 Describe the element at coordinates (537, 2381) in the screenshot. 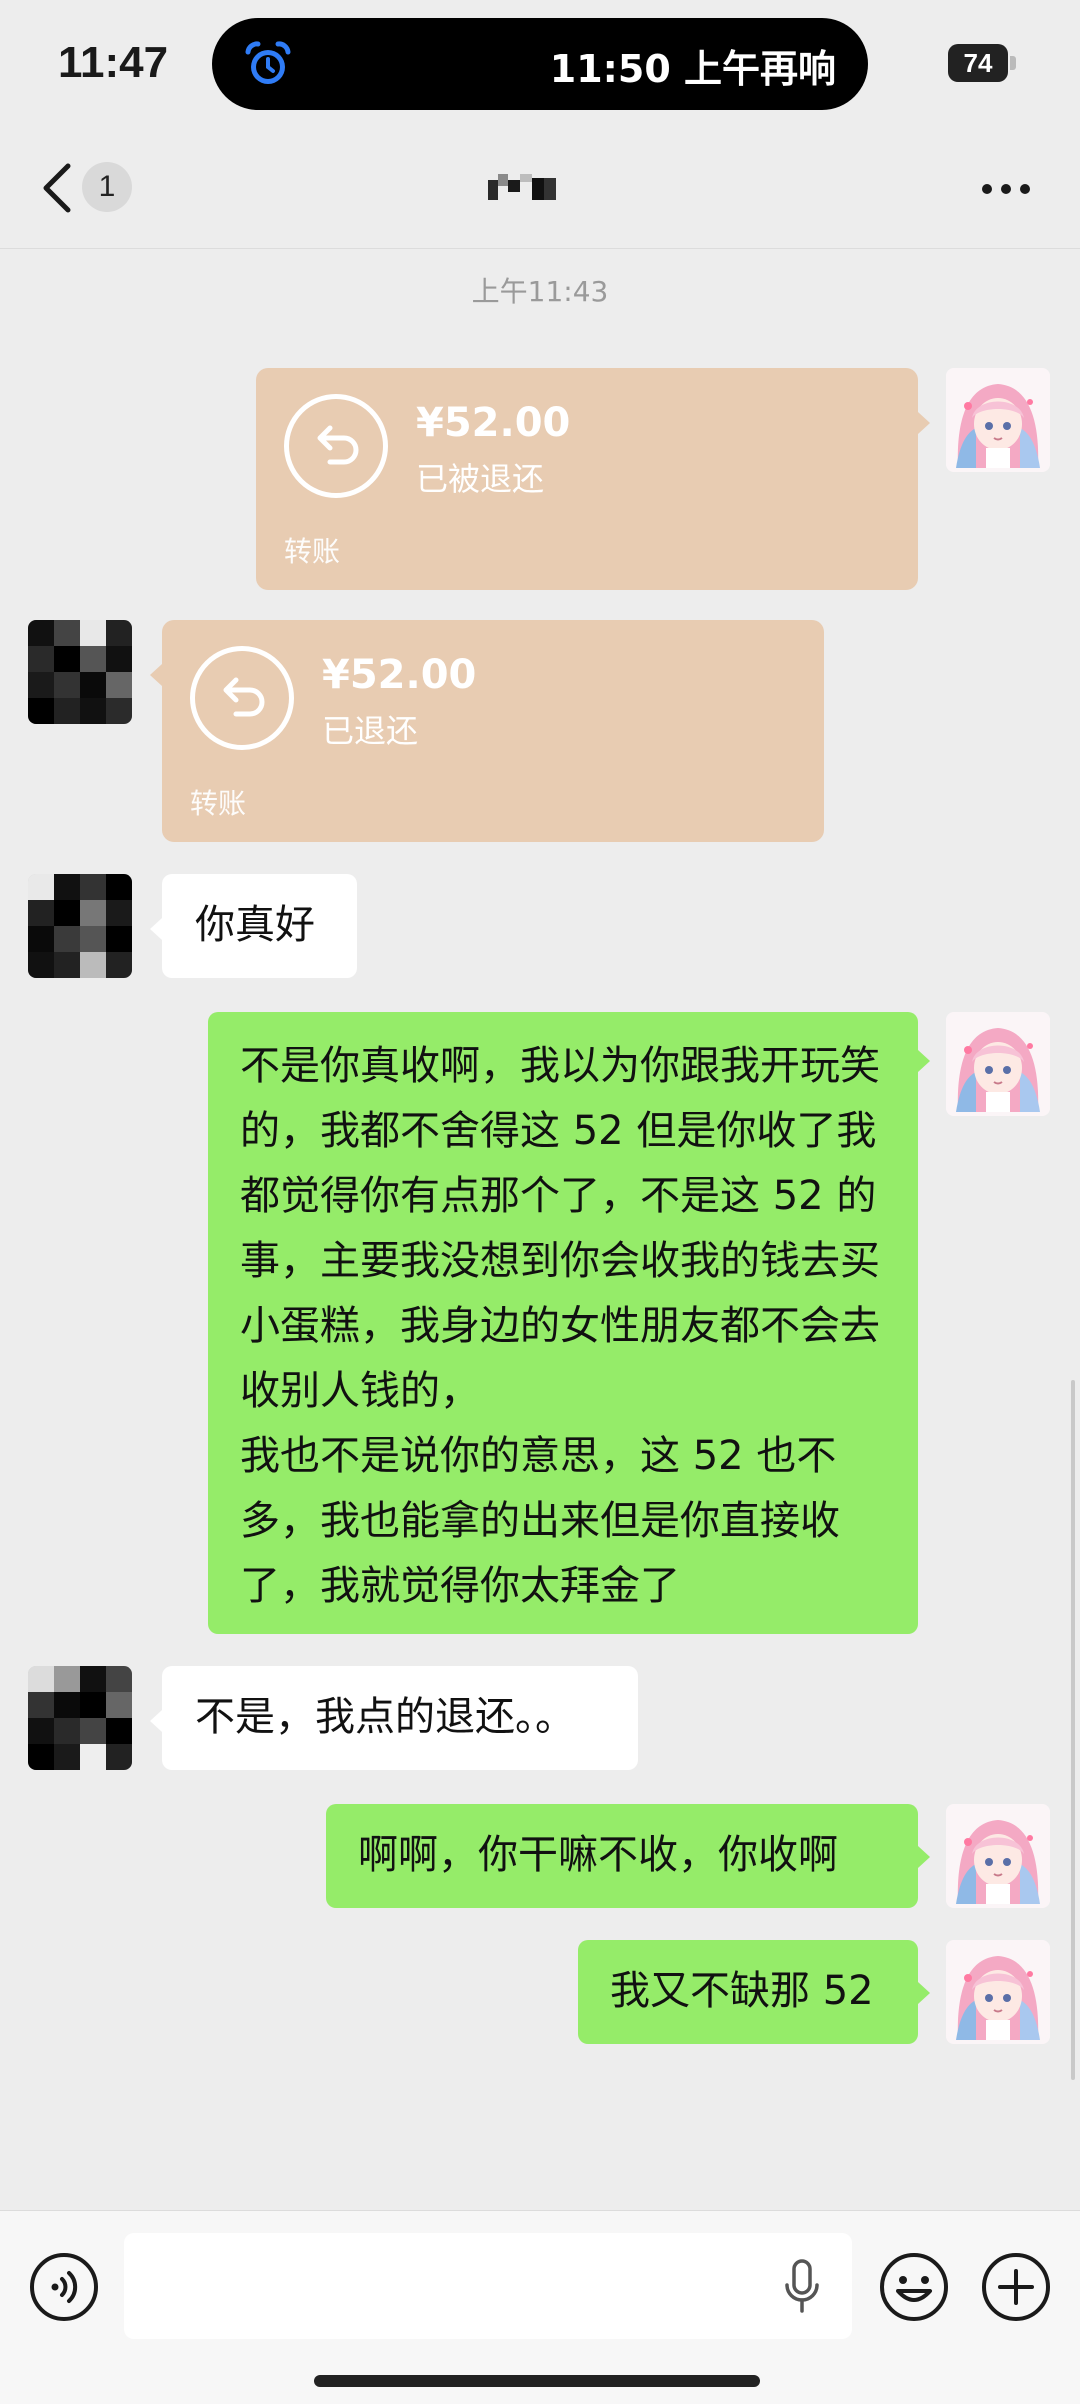

I see `home-indicator` at that location.